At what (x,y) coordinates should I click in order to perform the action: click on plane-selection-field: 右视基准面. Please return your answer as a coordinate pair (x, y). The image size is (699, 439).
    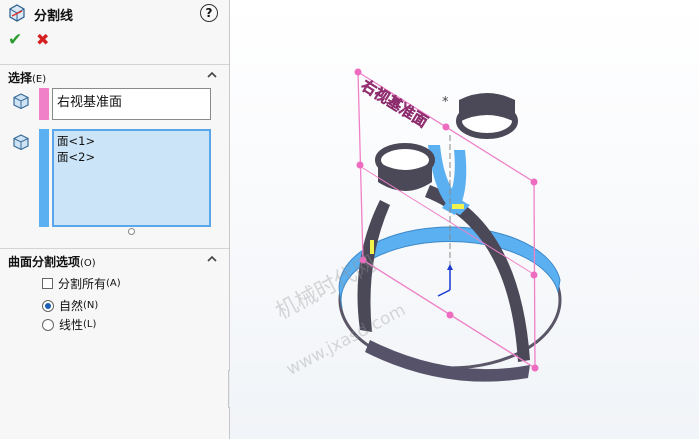
    Looking at the image, I should click on (131, 104).